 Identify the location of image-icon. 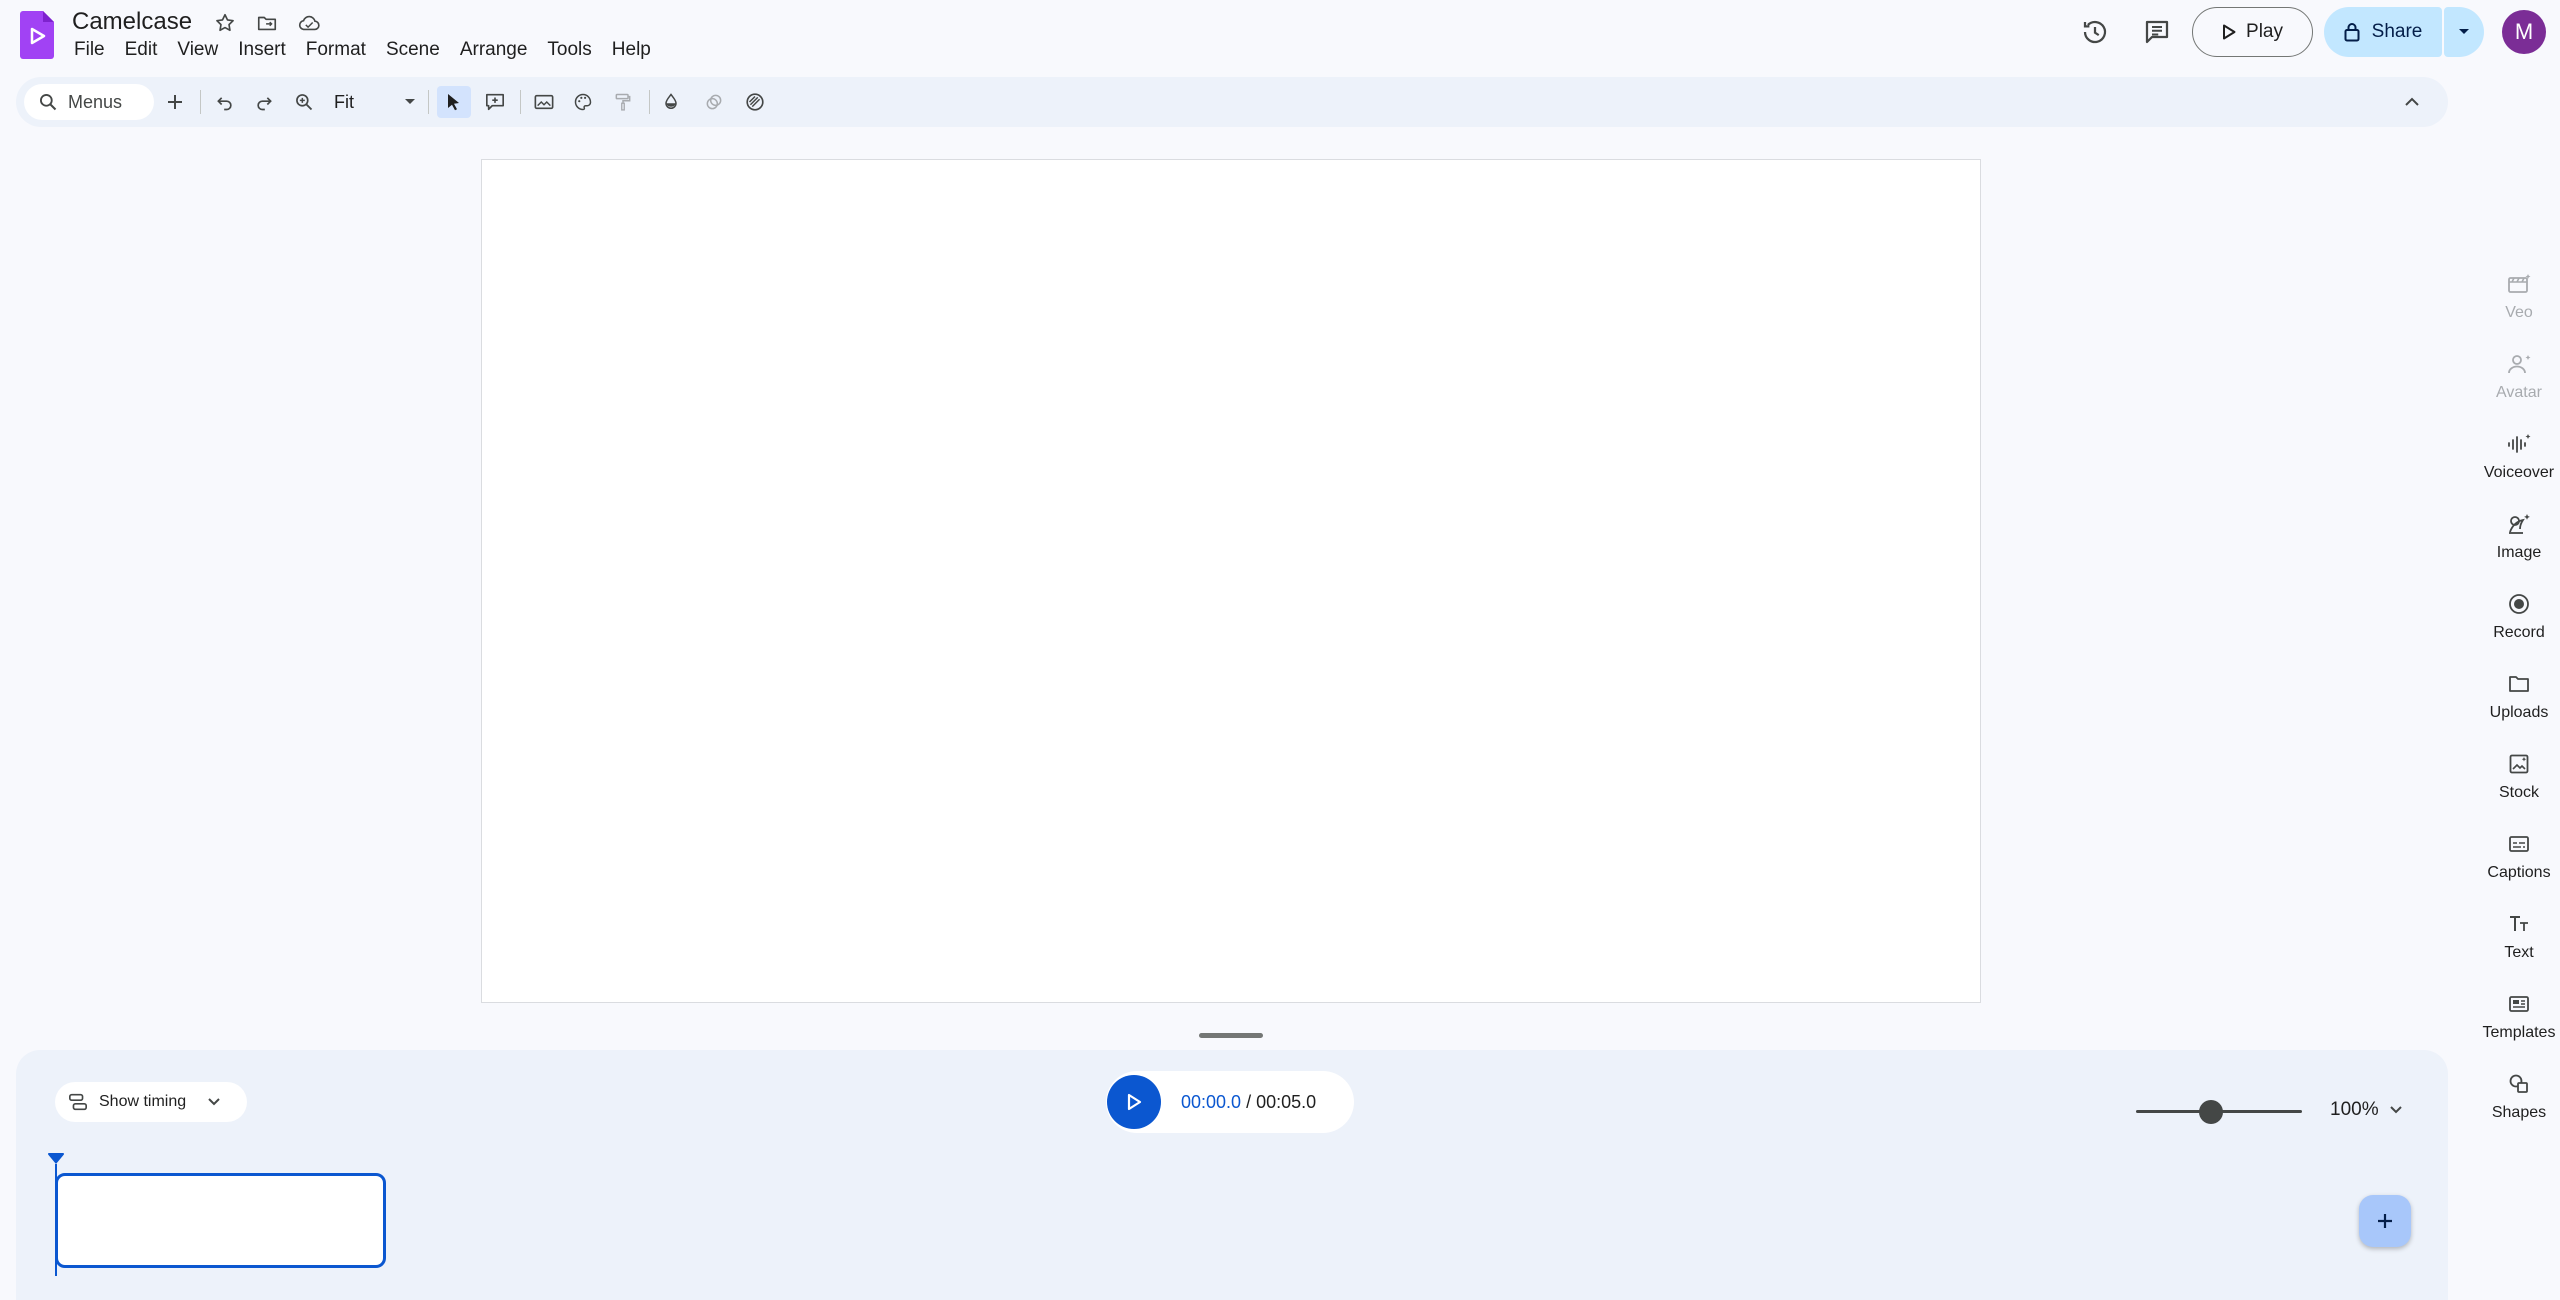
(2519, 524).